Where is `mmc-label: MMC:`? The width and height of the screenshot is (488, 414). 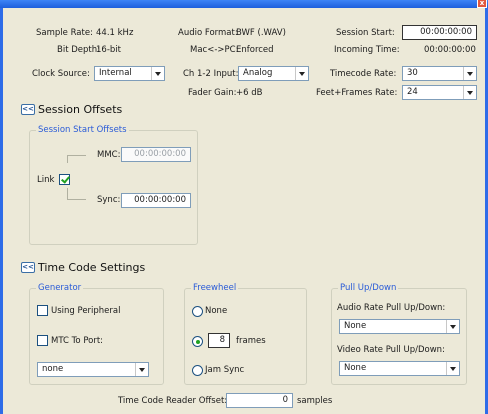 mmc-label: MMC: is located at coordinates (109, 155).